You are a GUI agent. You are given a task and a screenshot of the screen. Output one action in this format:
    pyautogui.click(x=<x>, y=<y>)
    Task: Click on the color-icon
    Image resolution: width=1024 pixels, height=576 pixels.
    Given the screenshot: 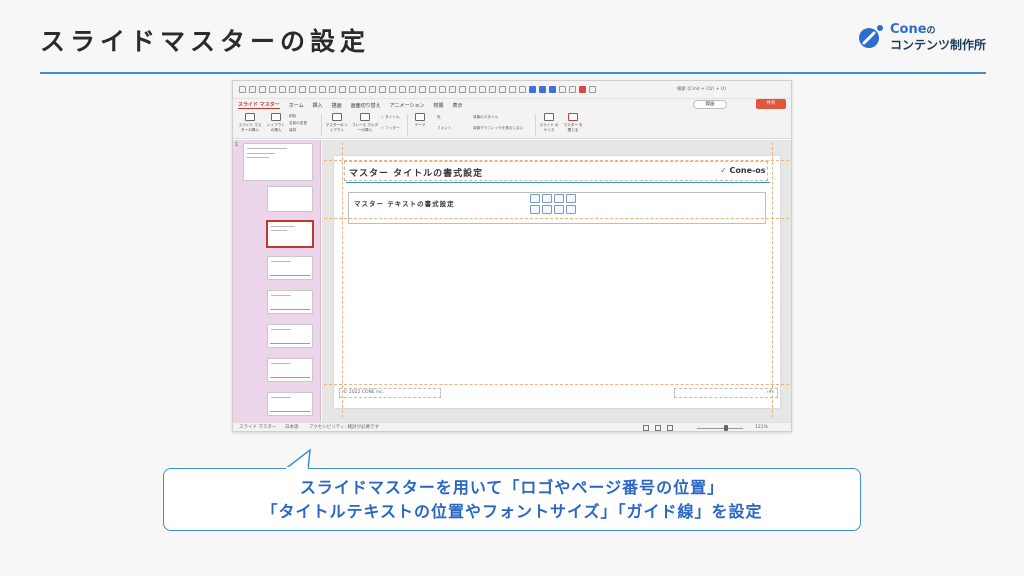 What is the action you would take?
    pyautogui.click(x=512, y=89)
    